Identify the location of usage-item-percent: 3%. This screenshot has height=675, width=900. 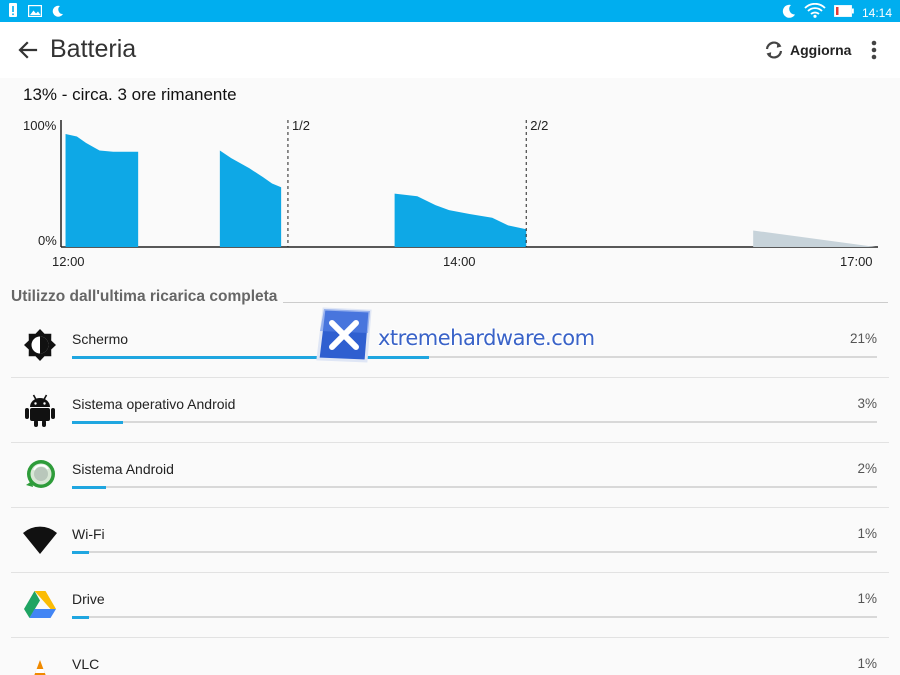
(867, 403).